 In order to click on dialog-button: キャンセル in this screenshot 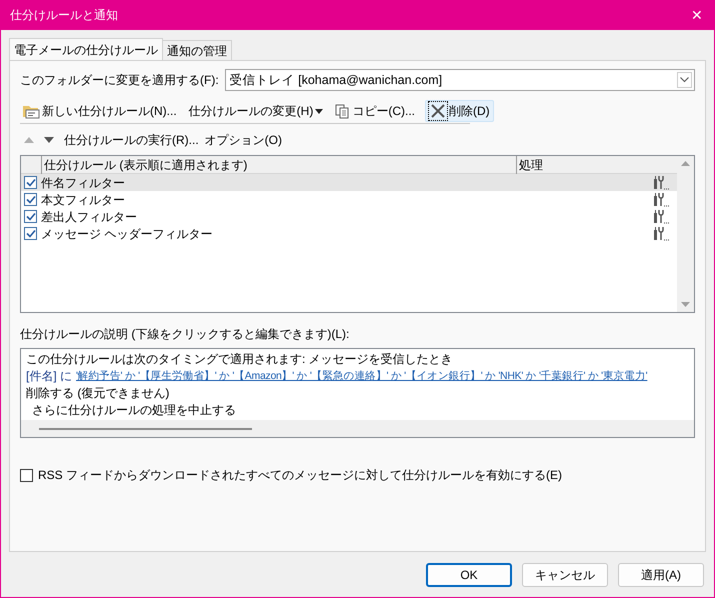, I will do `click(565, 575)`.